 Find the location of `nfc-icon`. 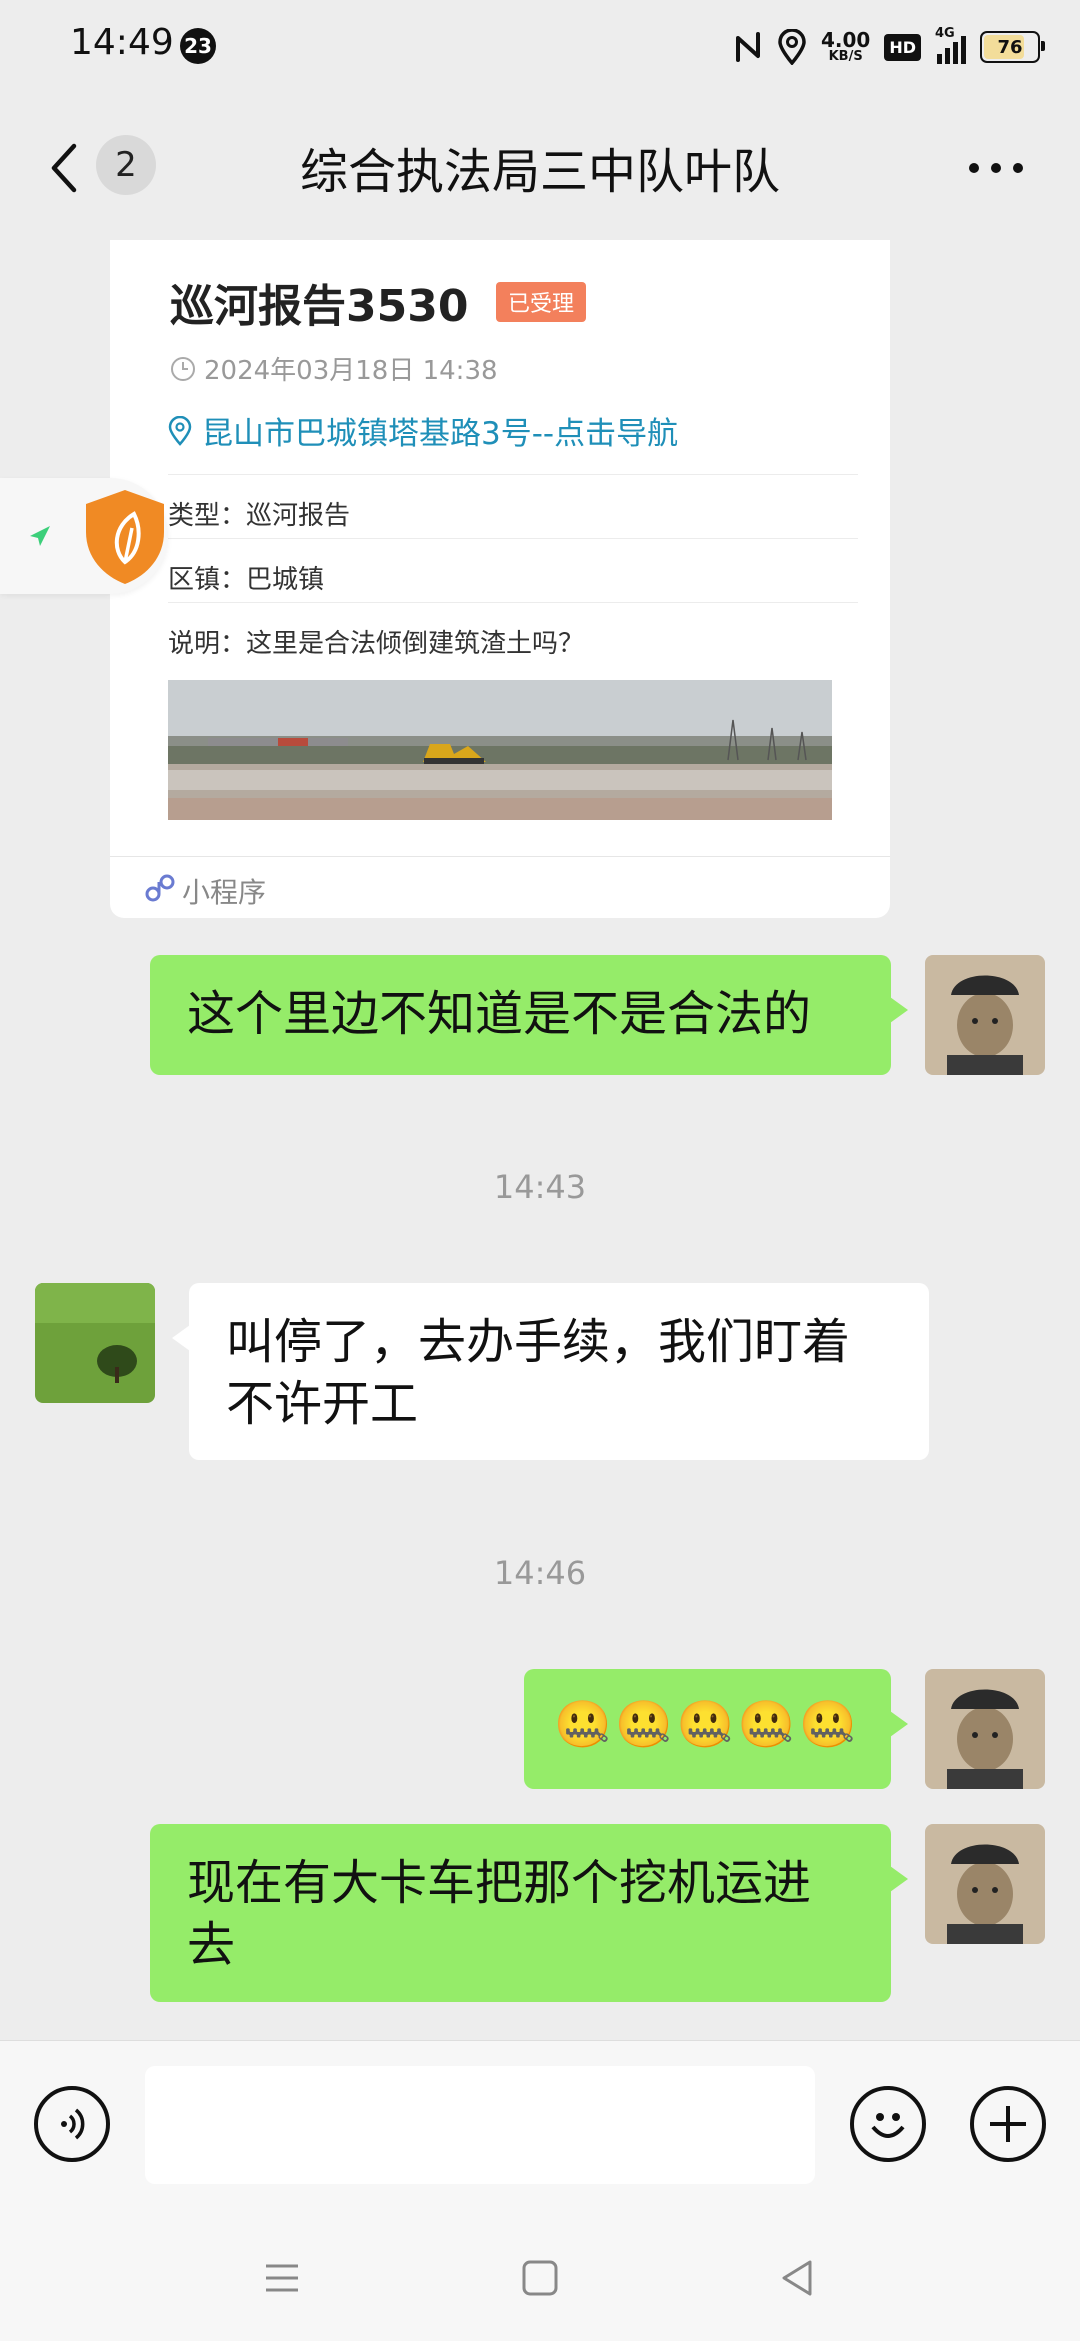

nfc-icon is located at coordinates (747, 47).